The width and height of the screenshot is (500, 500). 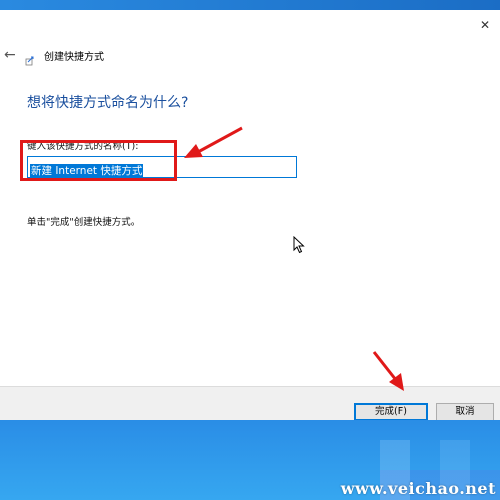 I want to click on shortcut-wizard-icon, so click(x=30, y=58).